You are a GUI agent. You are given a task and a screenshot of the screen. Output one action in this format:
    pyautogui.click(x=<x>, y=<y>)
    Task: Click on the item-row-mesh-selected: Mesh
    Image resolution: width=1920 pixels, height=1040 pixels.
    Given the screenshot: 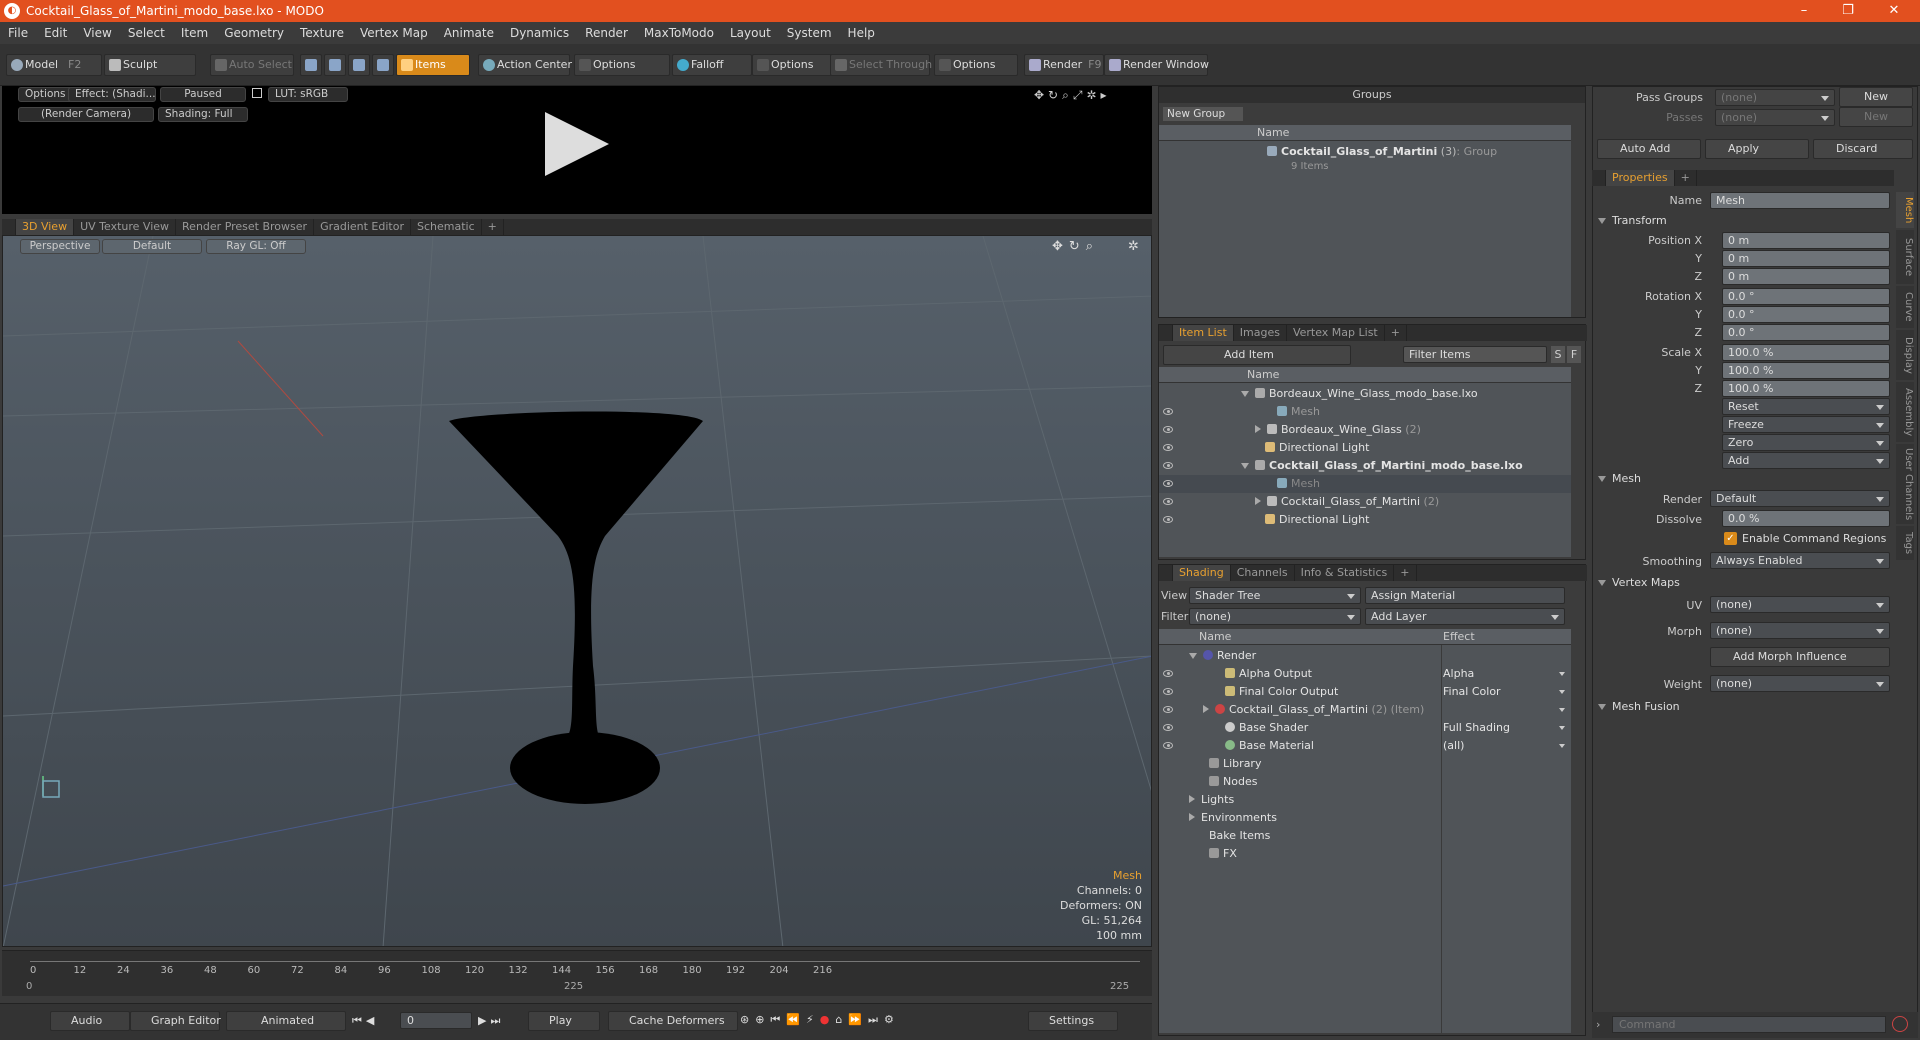 What is the action you would take?
    pyautogui.click(x=1365, y=484)
    